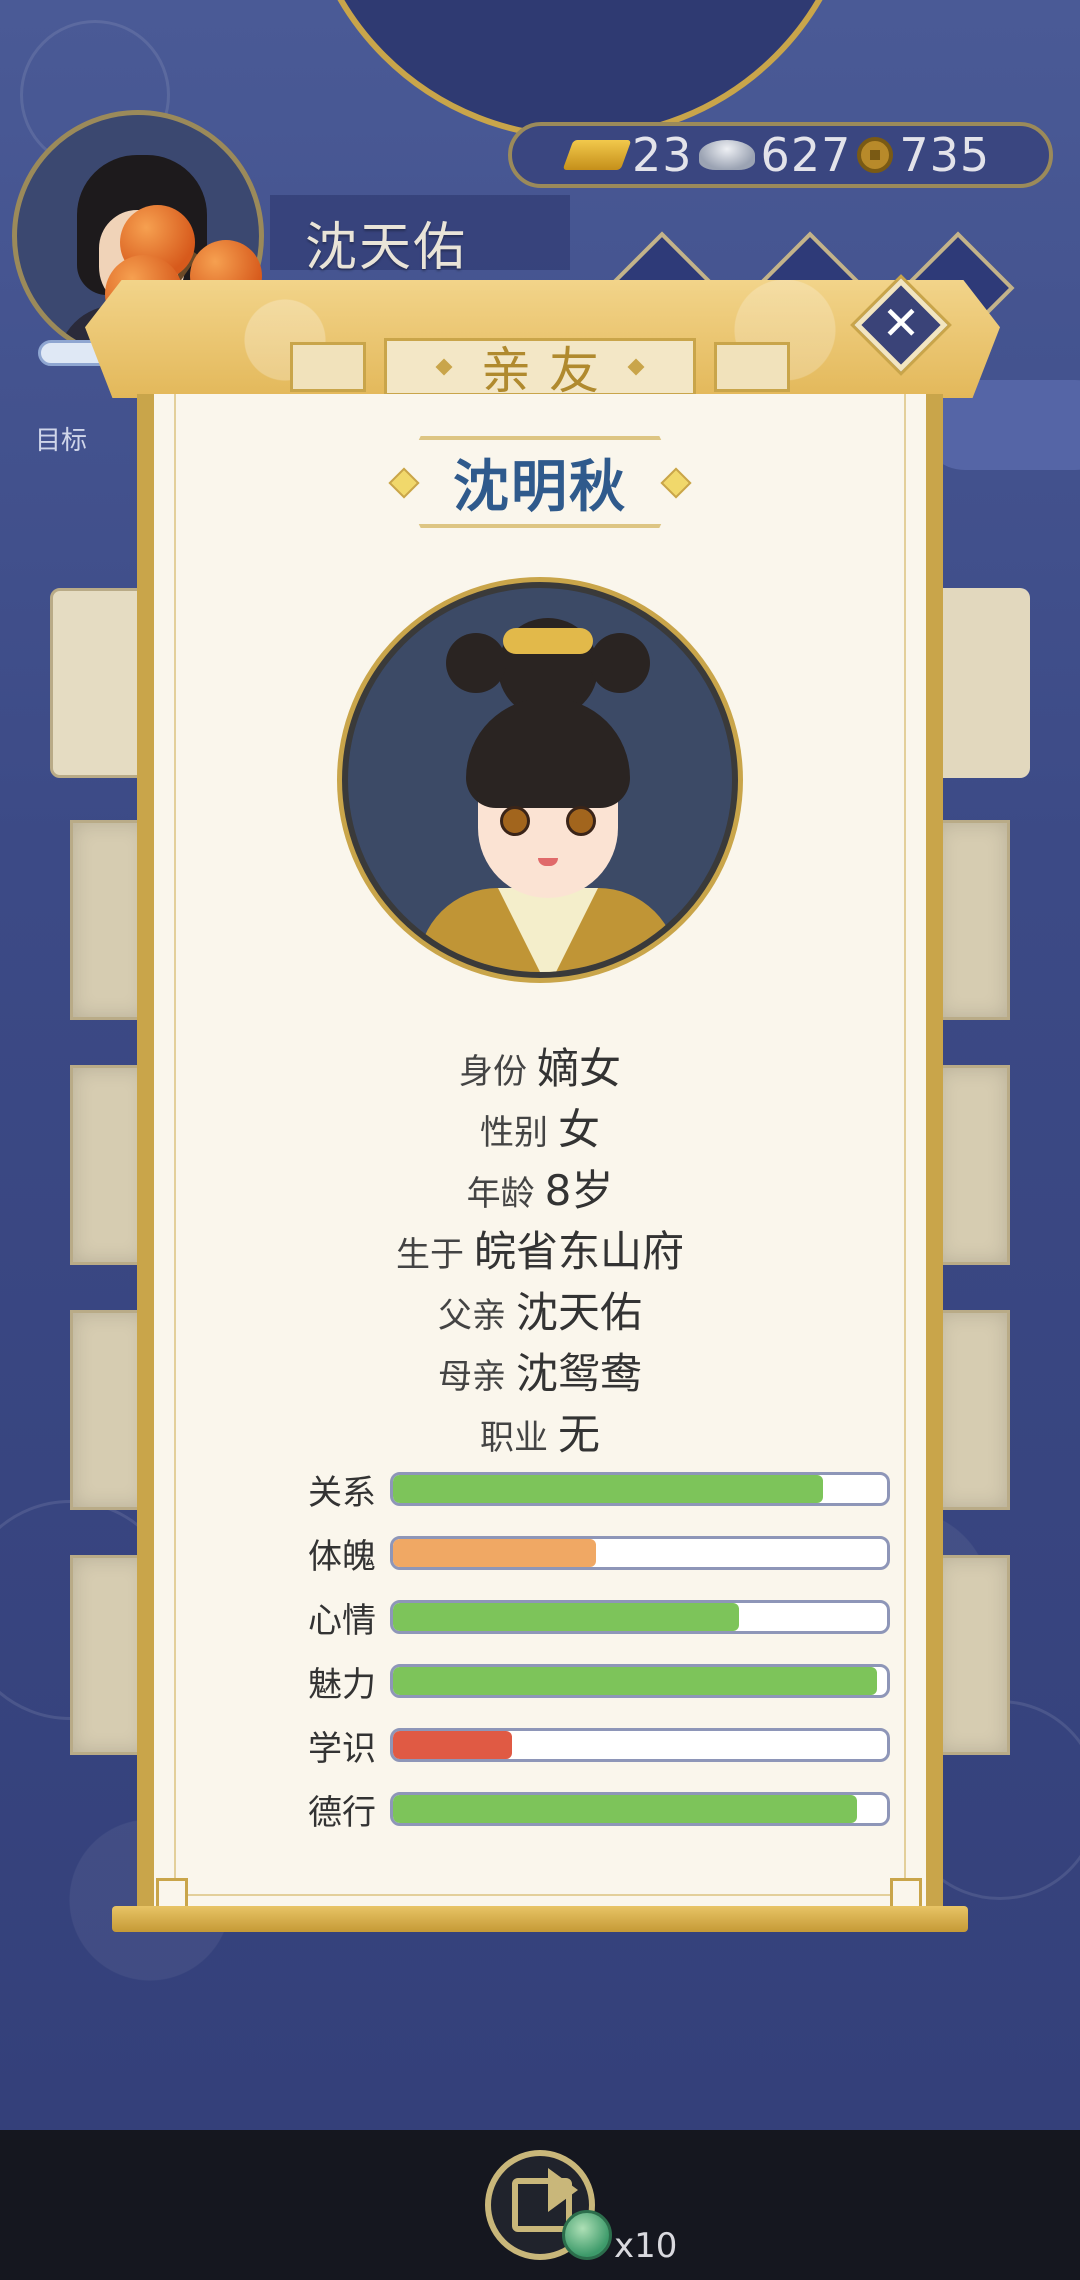  I want to click on info-value: 嫡女, so click(578, 1068).